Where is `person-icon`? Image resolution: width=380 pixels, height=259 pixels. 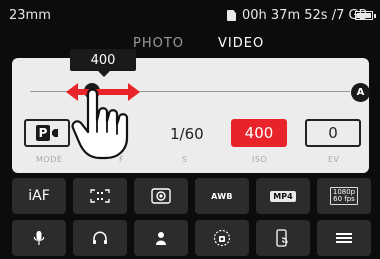 person-icon is located at coordinates (161, 238).